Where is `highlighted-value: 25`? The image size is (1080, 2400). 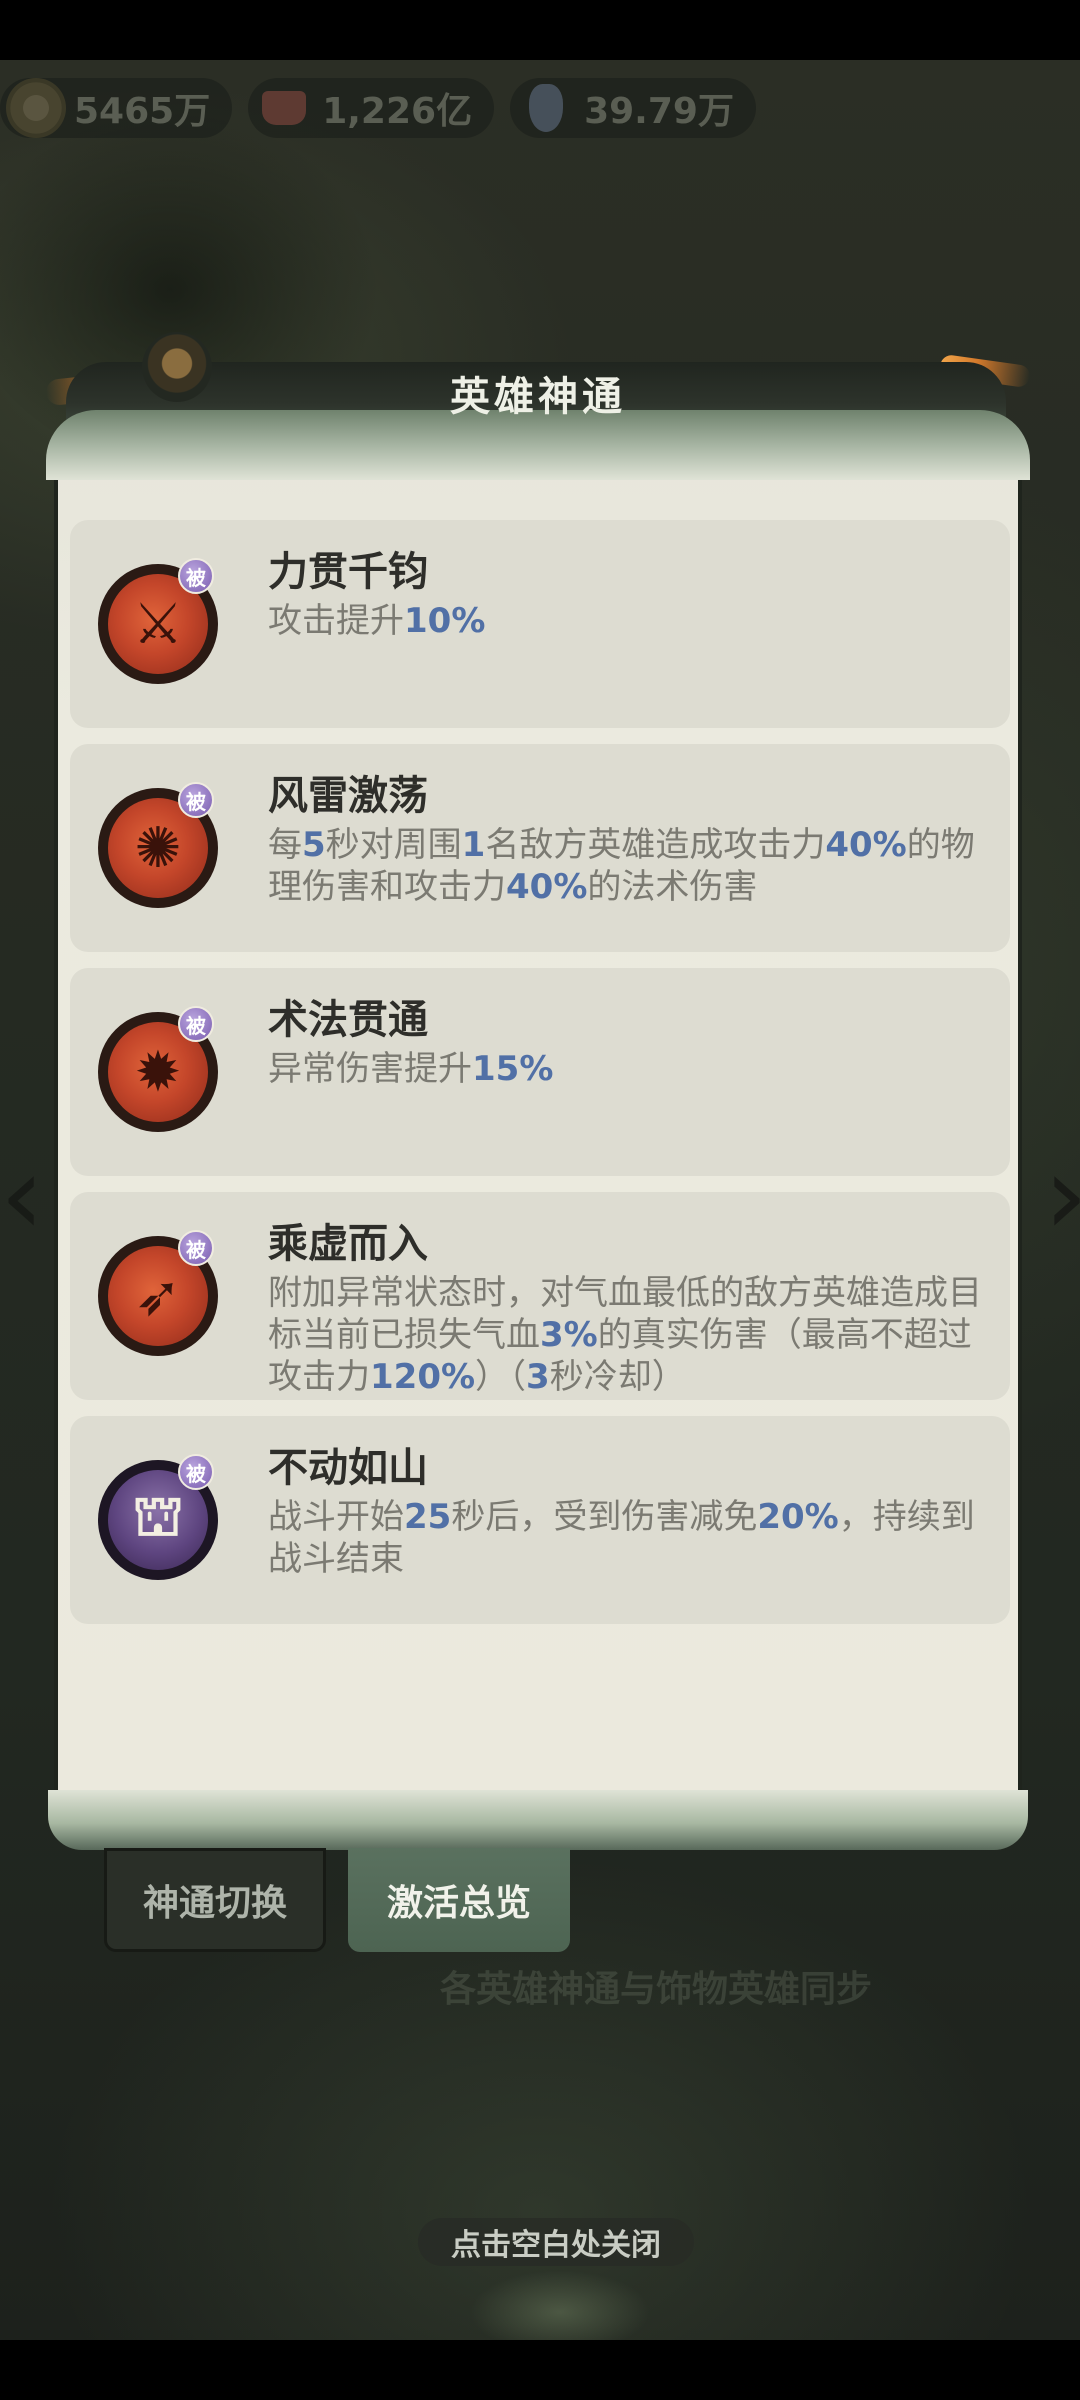
highlighted-value: 25 is located at coordinates (428, 1517).